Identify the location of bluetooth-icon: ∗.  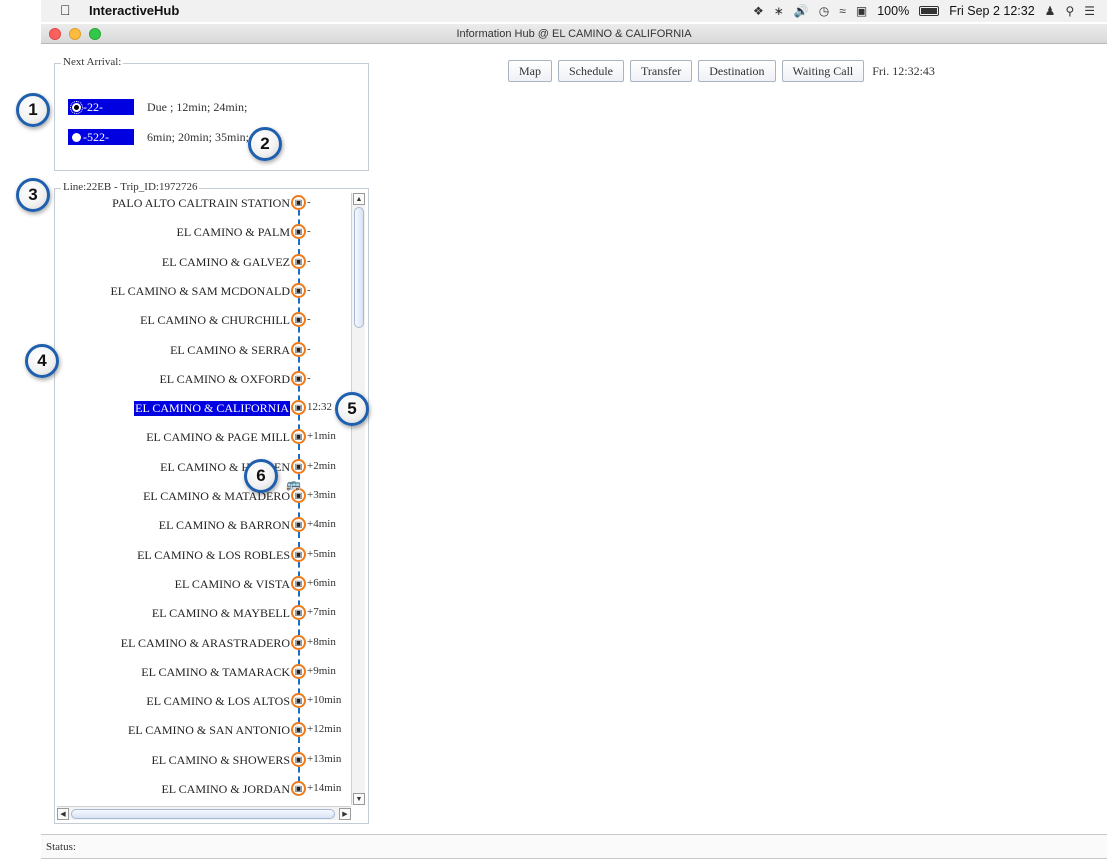
(779, 11).